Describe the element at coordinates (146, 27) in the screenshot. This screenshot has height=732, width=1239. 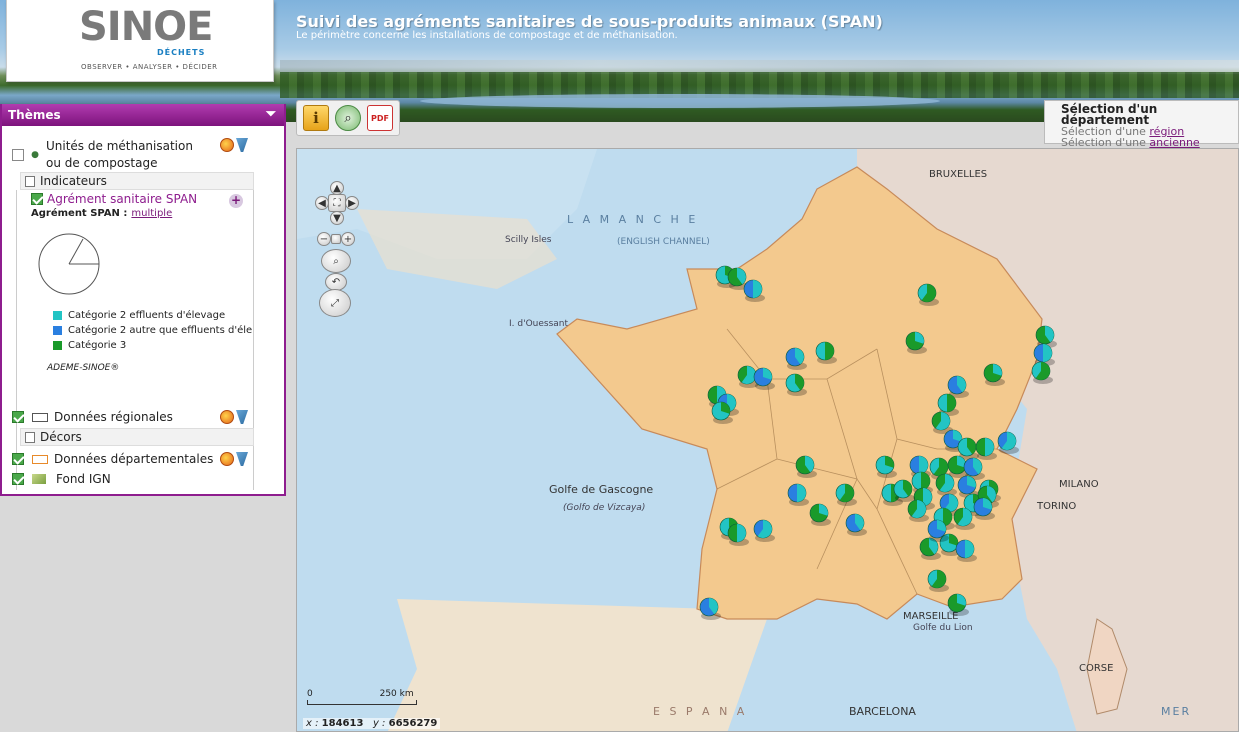
I see `logo-text: SINOE` at that location.